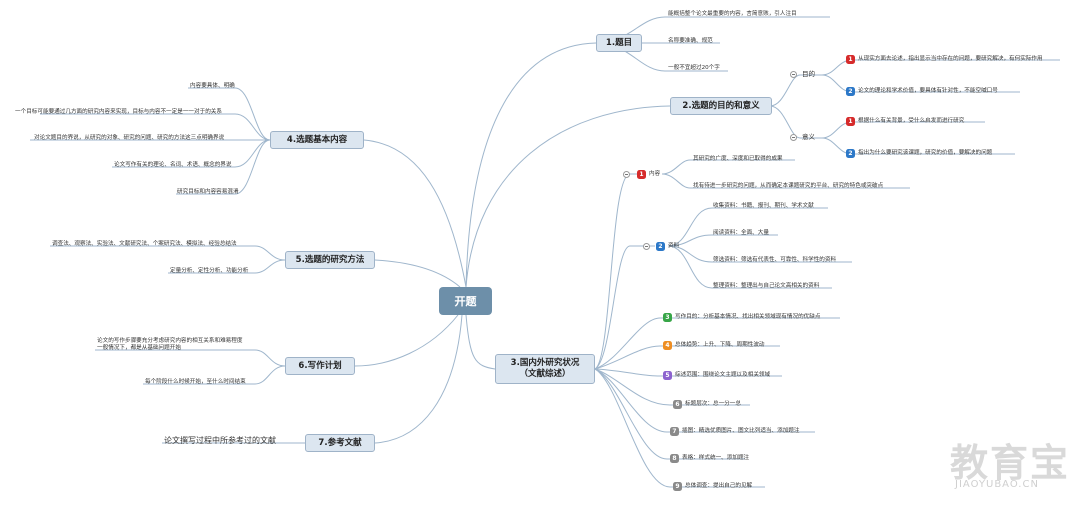 The image size is (1080, 507). I want to click on materials-item-4: 整理资料：整理出与自己论文高相关的资料, so click(766, 286).